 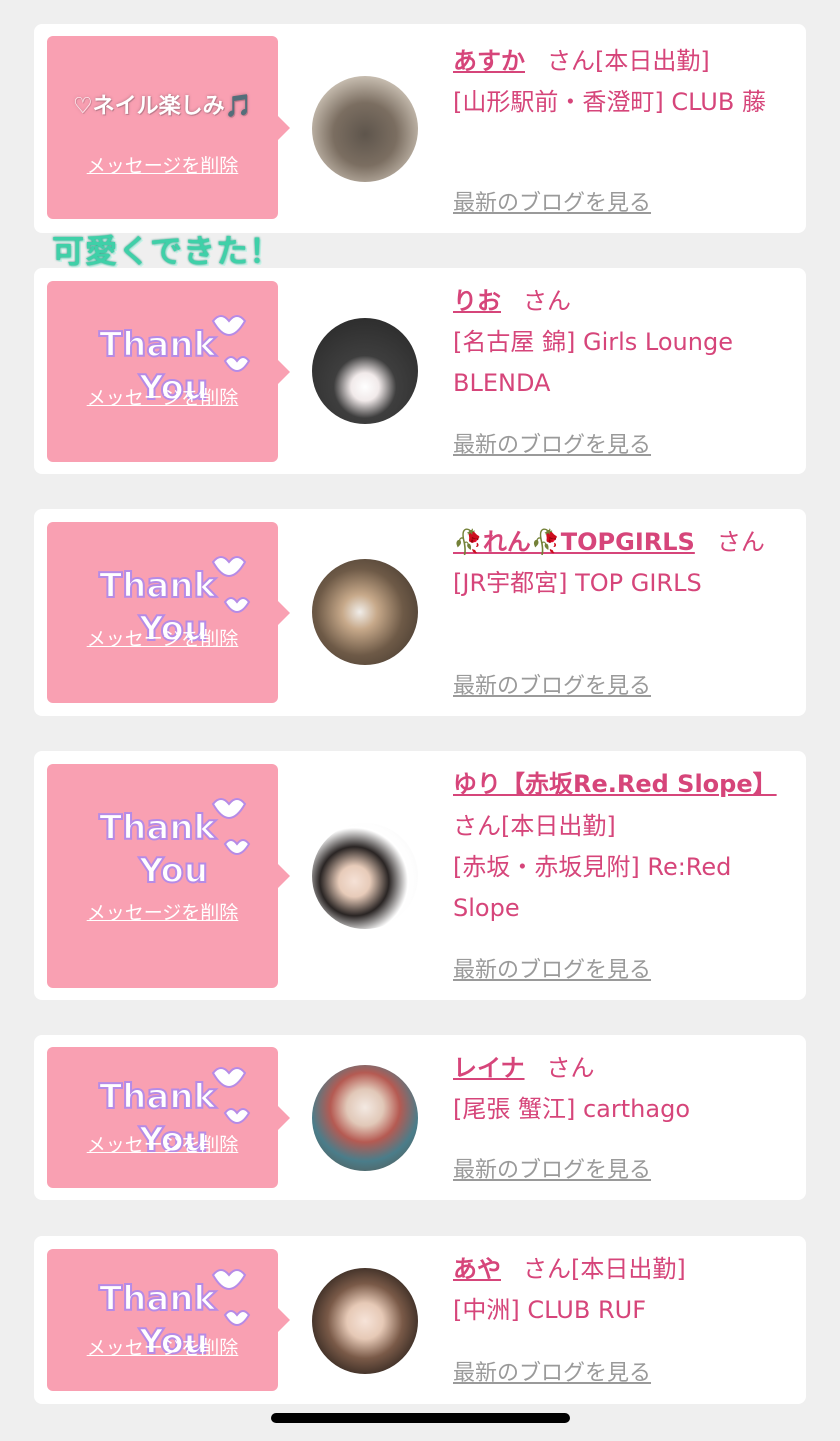 I want to click on message-text: ♡ネイル楽しみ🎵, so click(x=162, y=106).